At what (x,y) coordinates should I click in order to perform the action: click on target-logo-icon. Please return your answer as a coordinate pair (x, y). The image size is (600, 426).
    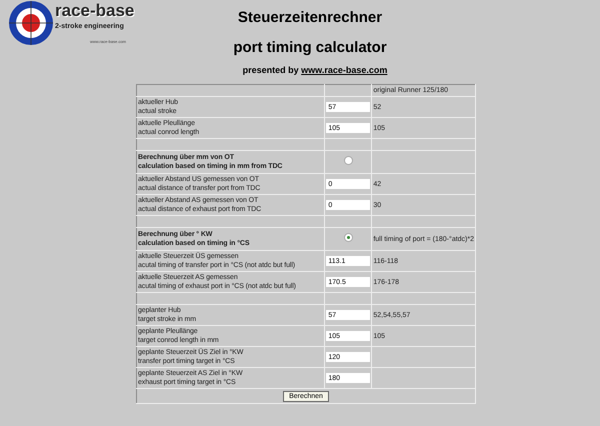
    Looking at the image, I should click on (31, 23).